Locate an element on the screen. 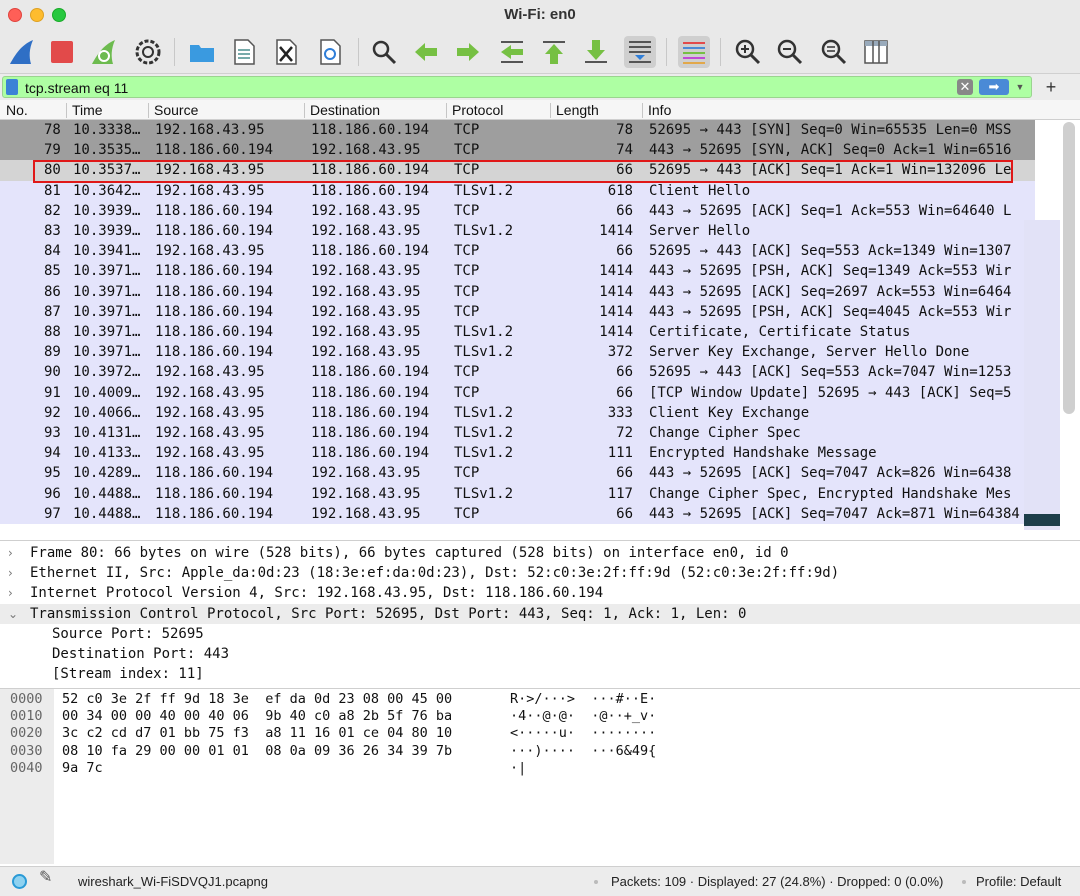  column-header-info: Info is located at coordinates (659, 110).